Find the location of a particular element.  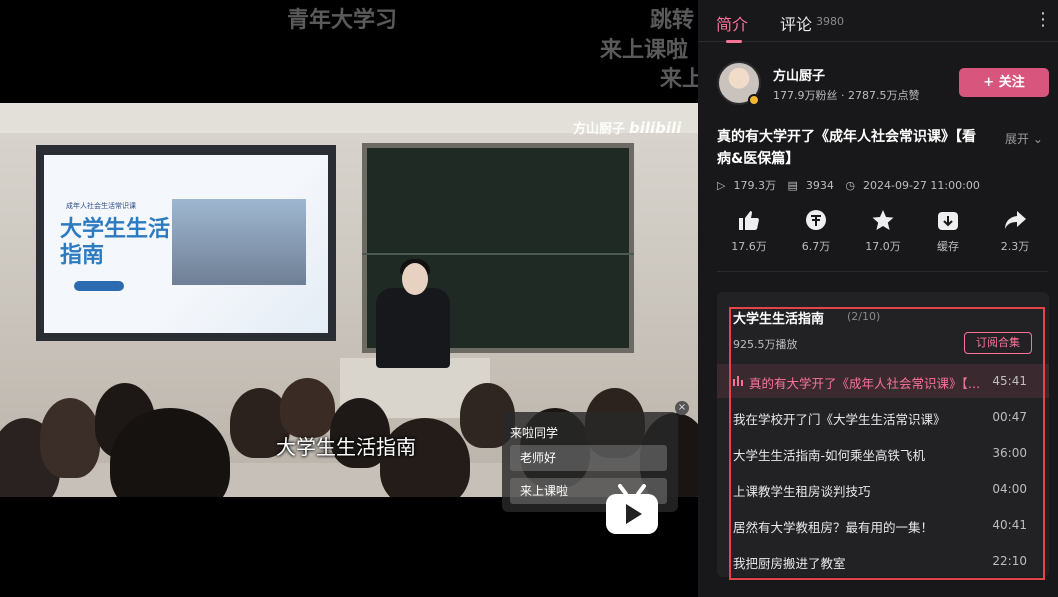

presenter is located at coordinates (413, 328).